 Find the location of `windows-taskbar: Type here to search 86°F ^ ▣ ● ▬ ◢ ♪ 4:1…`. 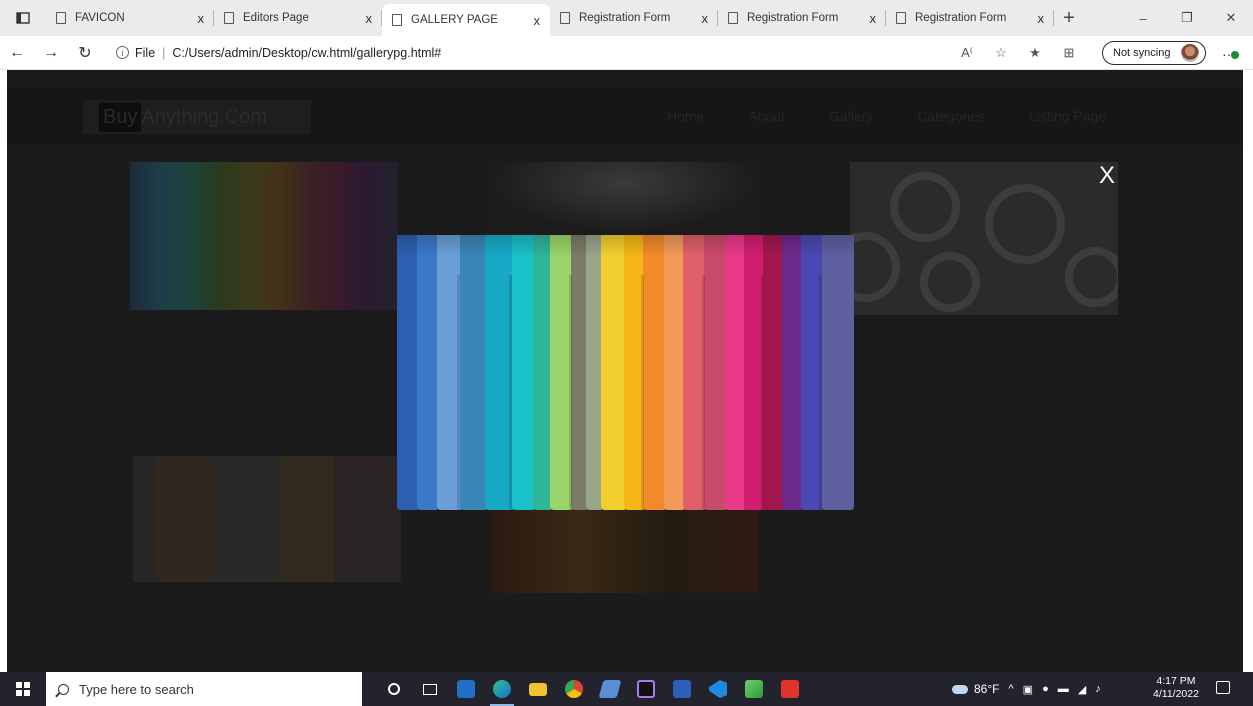

windows-taskbar: Type here to search 86°F ^ ▣ ● ▬ ◢ ♪ 4:1… is located at coordinates (626, 689).